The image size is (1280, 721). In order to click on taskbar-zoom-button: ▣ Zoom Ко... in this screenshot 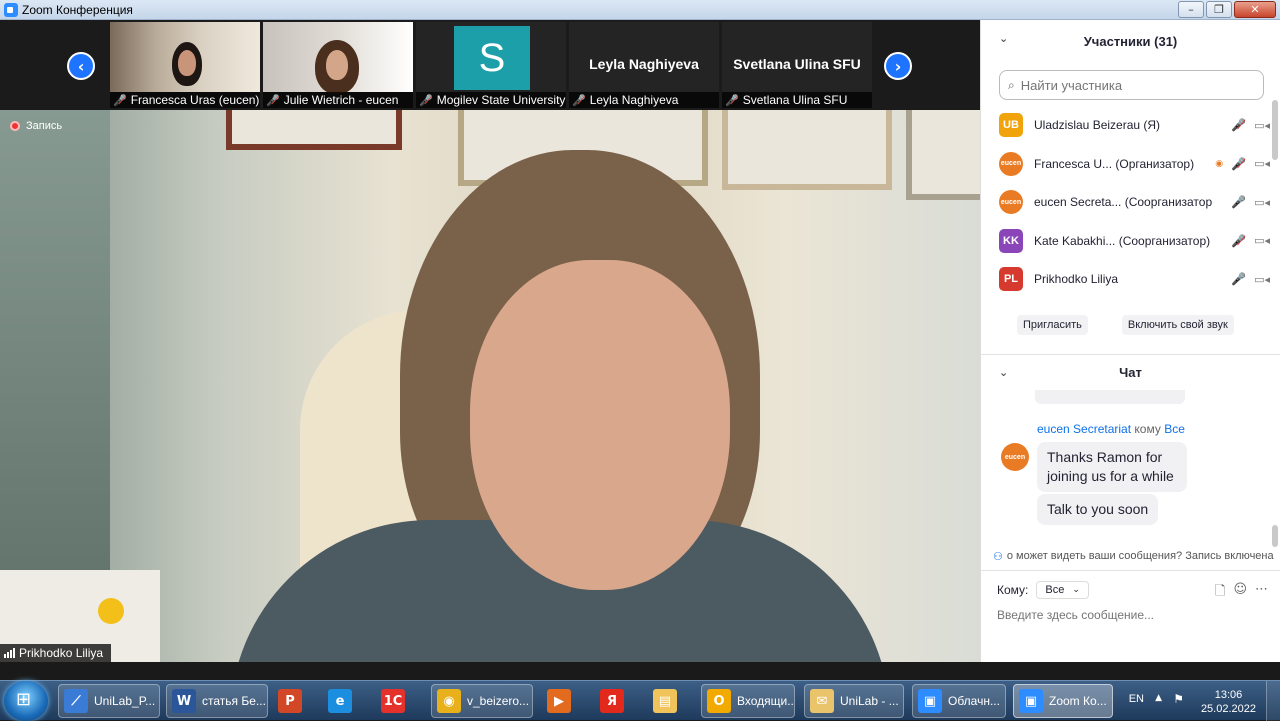, I will do `click(1063, 701)`.